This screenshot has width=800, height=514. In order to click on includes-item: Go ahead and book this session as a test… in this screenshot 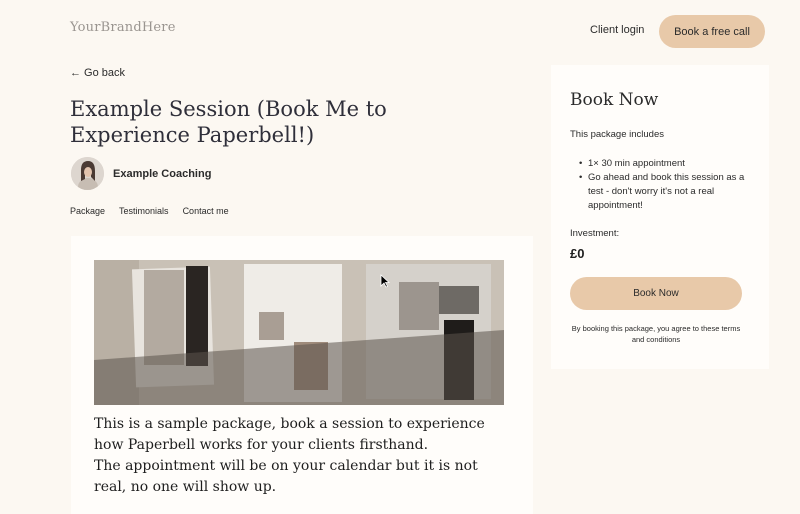, I will do `click(669, 192)`.